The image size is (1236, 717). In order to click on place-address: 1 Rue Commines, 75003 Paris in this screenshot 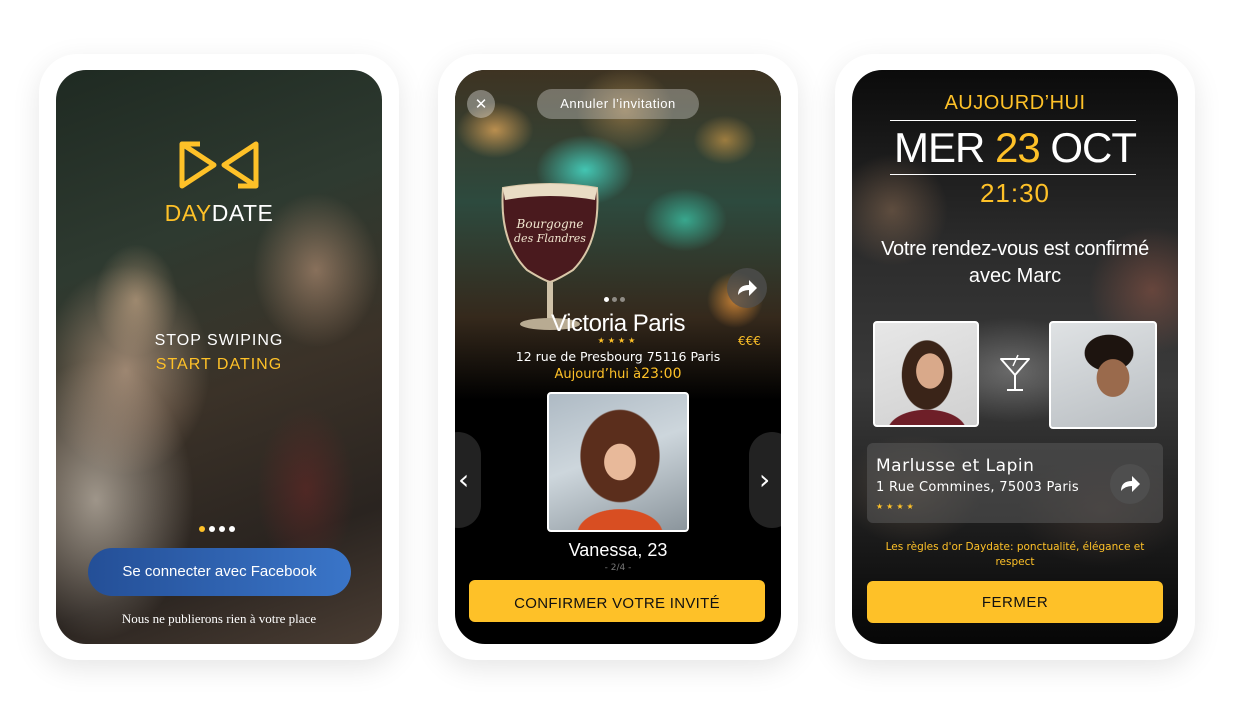, I will do `click(978, 487)`.